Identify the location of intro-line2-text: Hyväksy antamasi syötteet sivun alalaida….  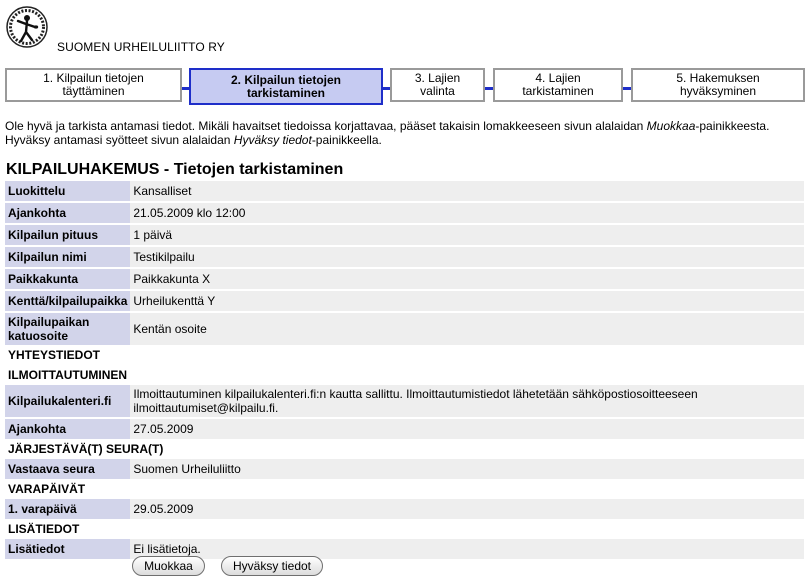
(119, 140).